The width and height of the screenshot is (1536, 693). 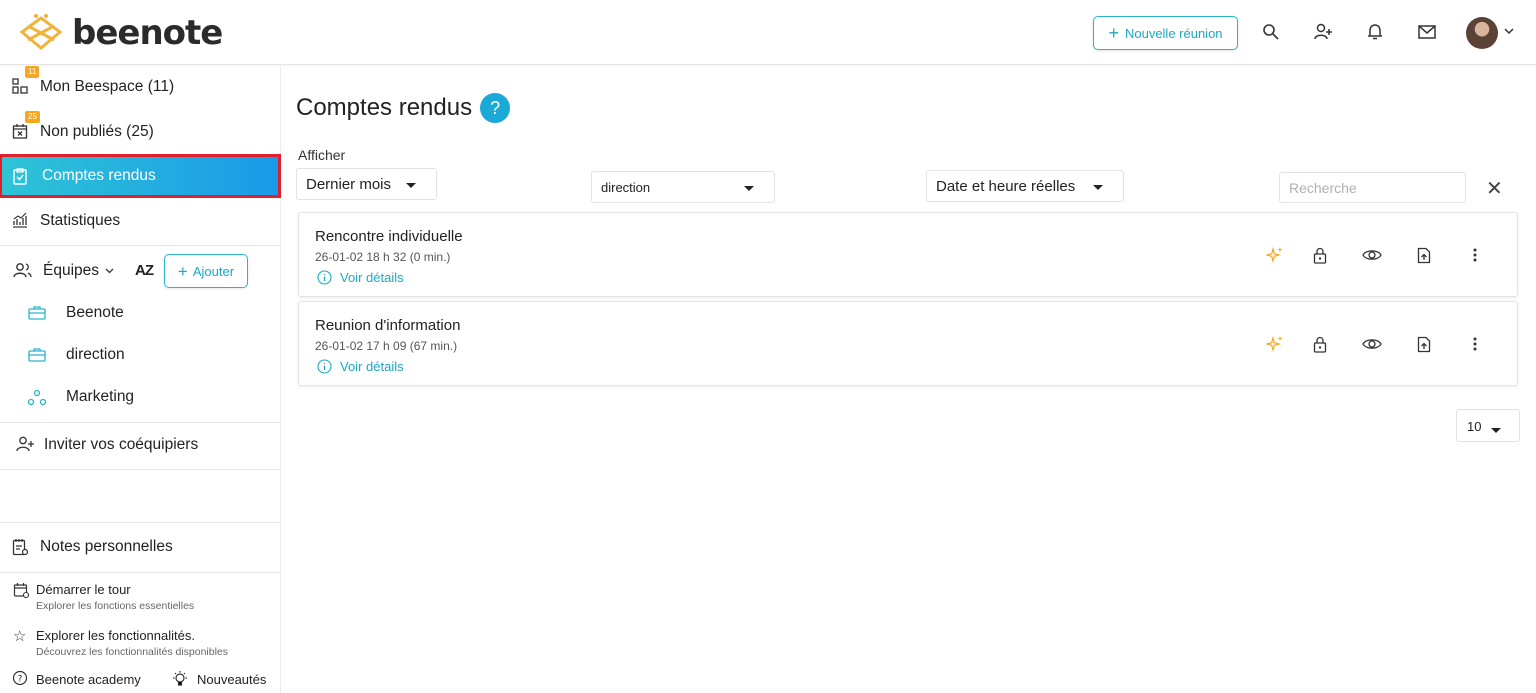 What do you see at coordinates (21, 132) in the screenshot?
I see `calendar-x-icon` at bounding box center [21, 132].